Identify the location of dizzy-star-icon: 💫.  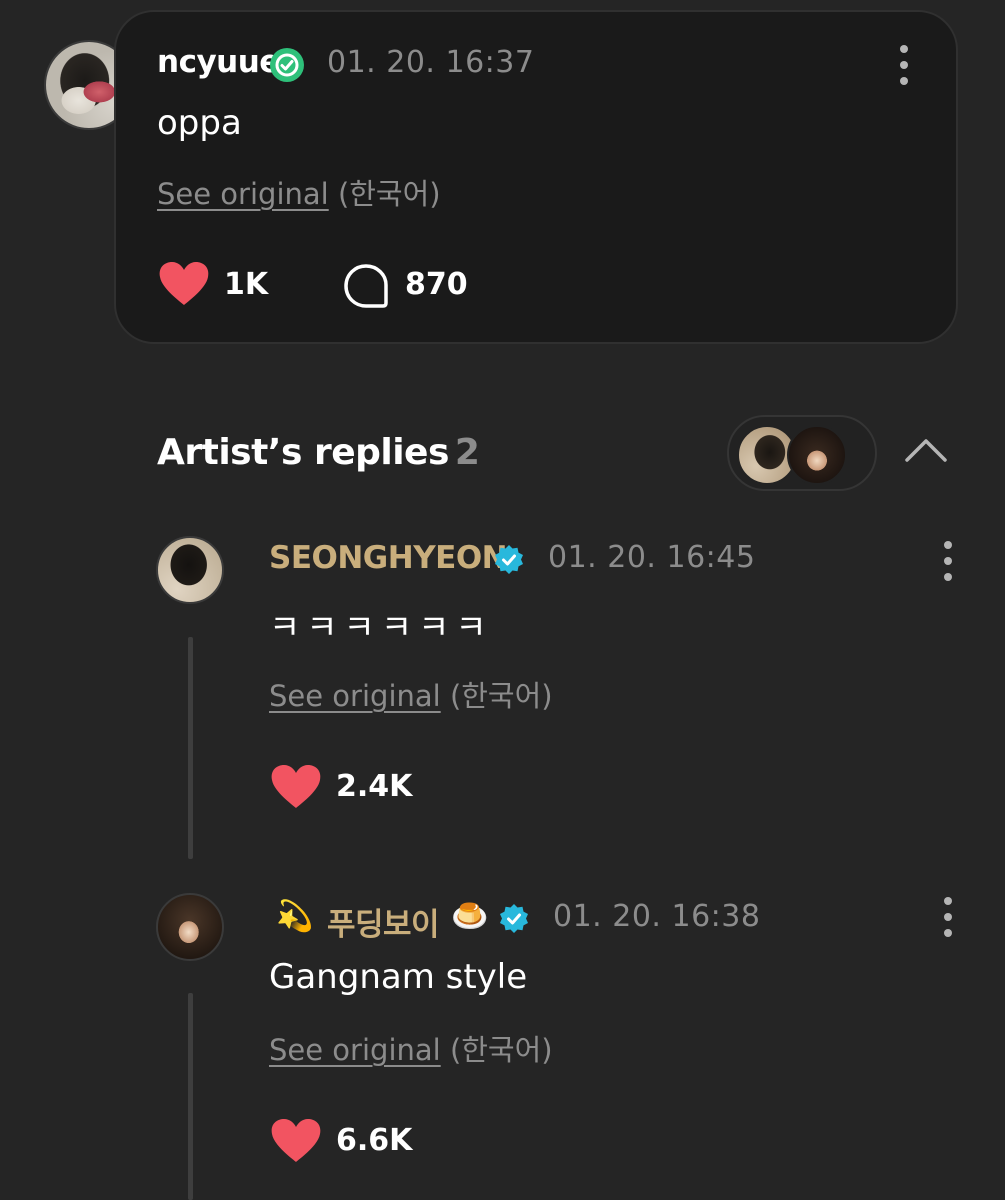
(295, 916).